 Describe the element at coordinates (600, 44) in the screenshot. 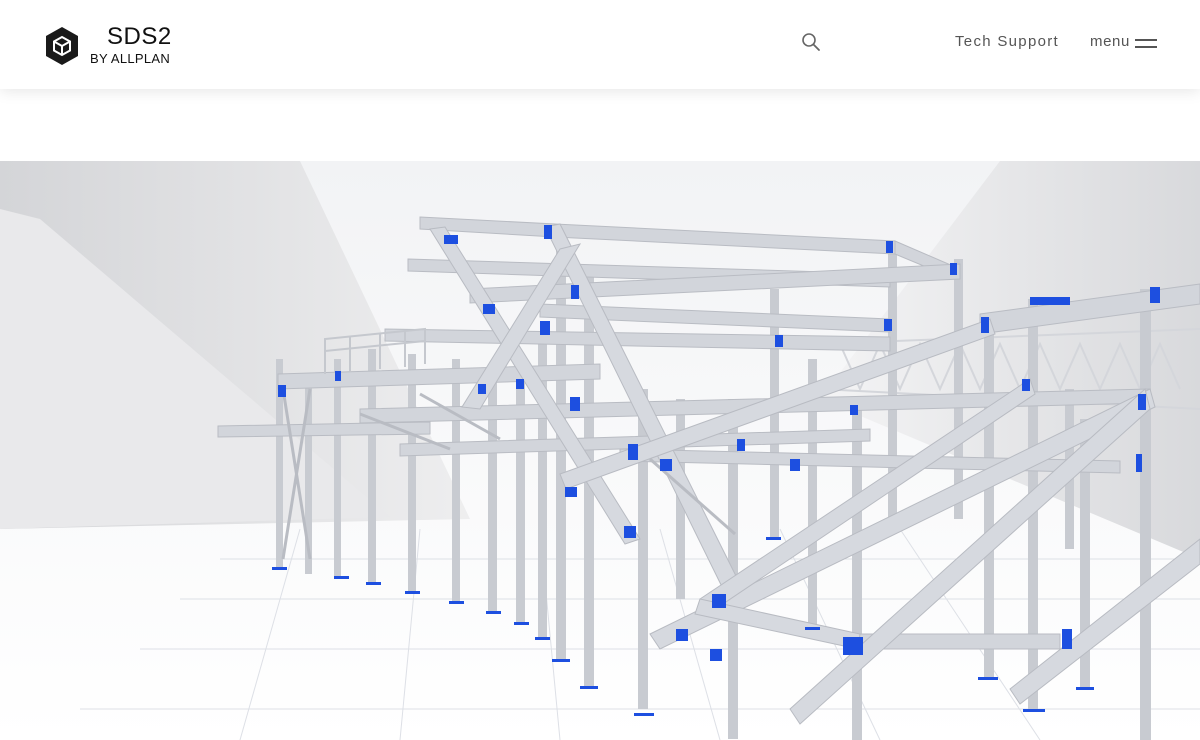

I see `site-header: SDS2 BY ALLPLAN Tech Support menu` at that location.